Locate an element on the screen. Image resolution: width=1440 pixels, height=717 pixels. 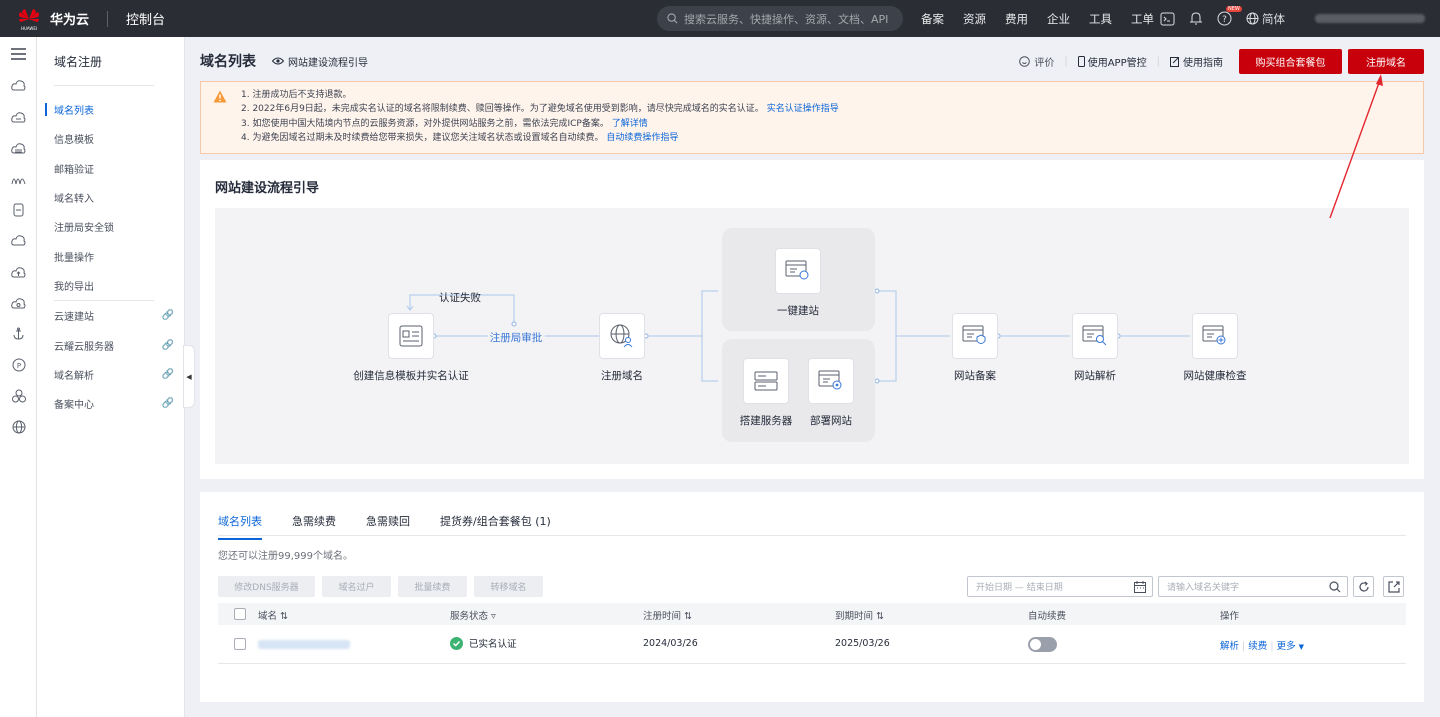
rail-cloud-storage-icon is located at coordinates (18, 147).